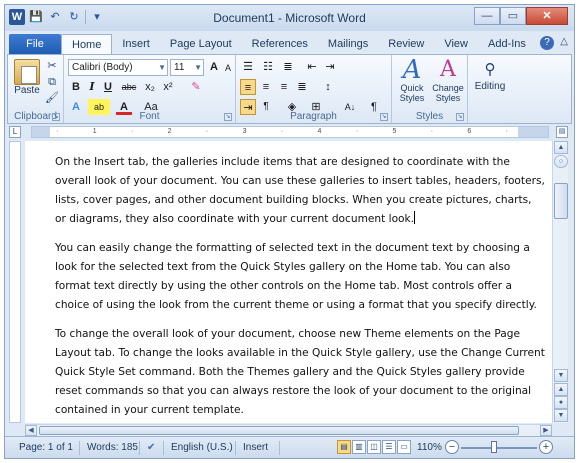  Describe the element at coordinates (561, 161) in the screenshot. I see `ruler-toggle-icon: ○` at that location.